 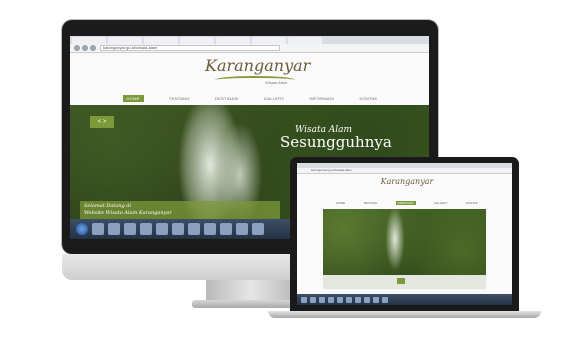 I want to click on laptop-site-menu: HOME TENTANG DESTINASI GALLERY KONTAK, so click(x=407, y=203).